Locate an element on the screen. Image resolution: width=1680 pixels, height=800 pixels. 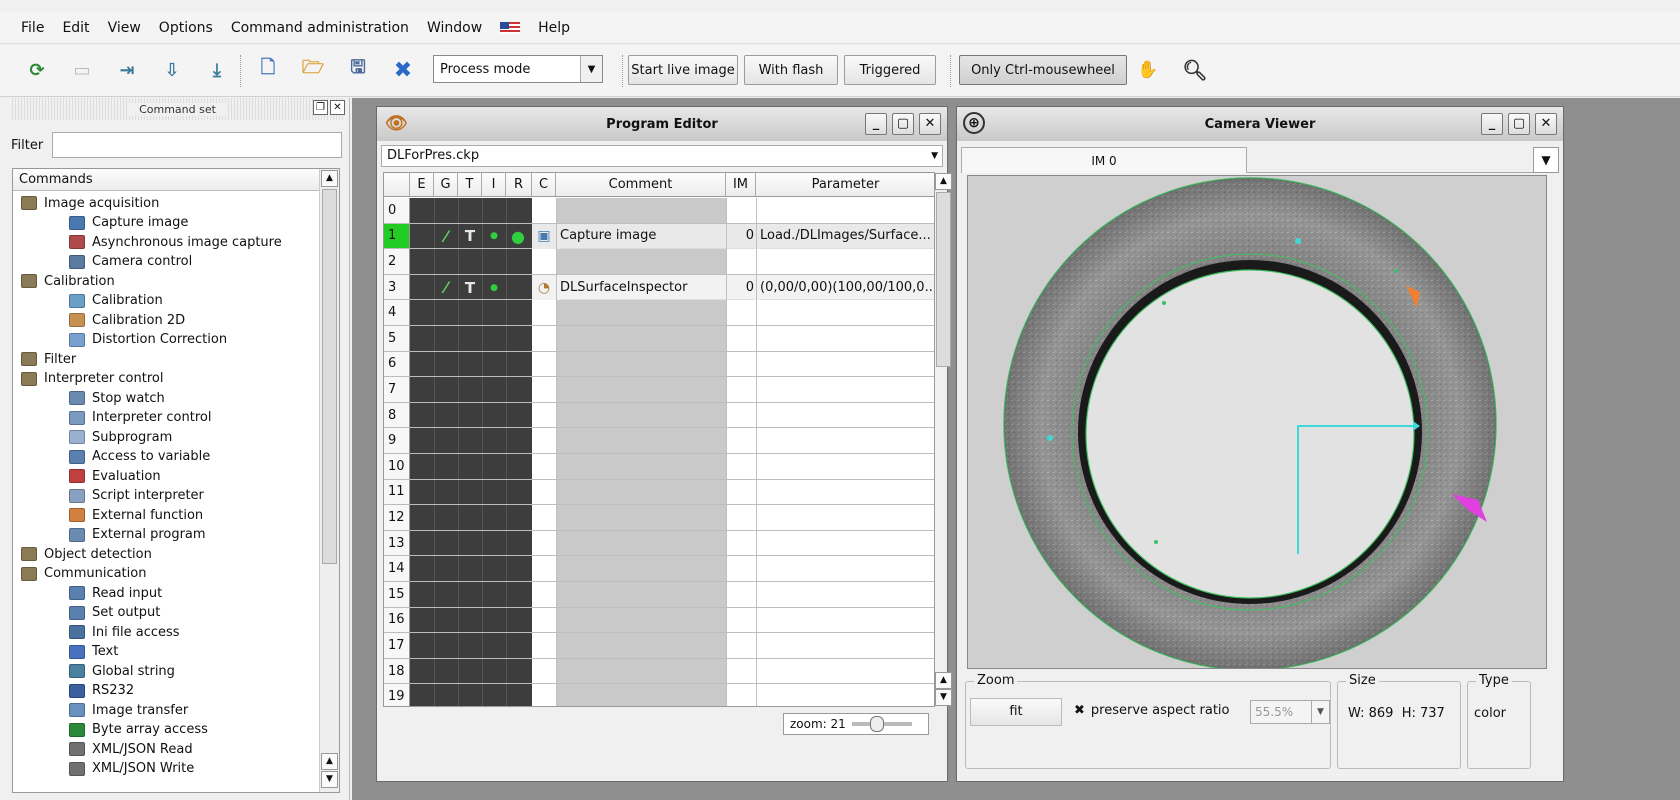
refresh-icon: ⟳ is located at coordinates (37, 70).